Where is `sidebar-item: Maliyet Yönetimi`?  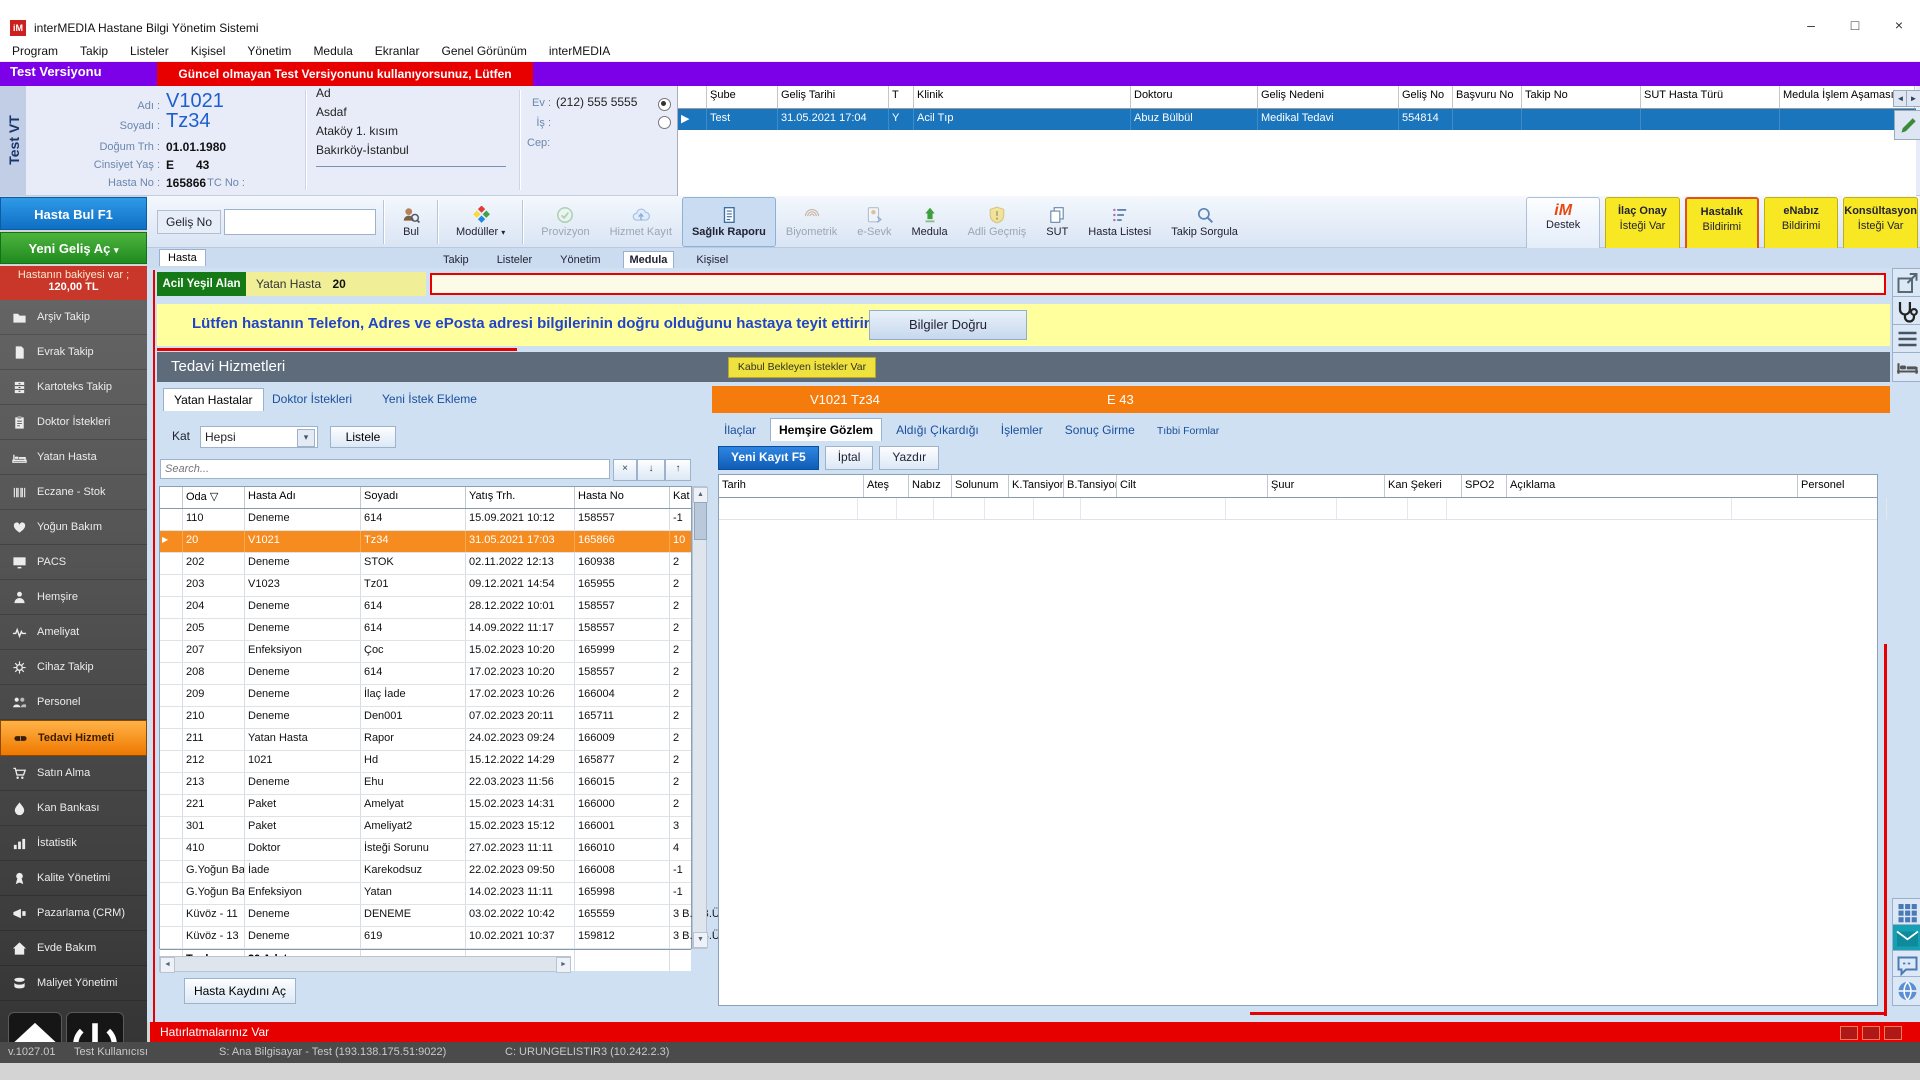
sidebar-item: Maliyet Yönetimi is located at coordinates (73, 983).